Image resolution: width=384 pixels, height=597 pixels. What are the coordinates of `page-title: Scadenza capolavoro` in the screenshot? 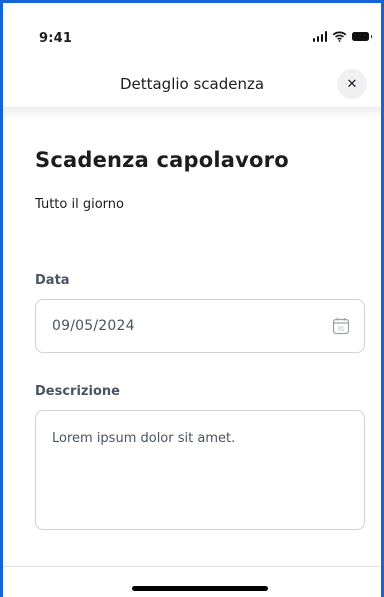 It's located at (162, 160).